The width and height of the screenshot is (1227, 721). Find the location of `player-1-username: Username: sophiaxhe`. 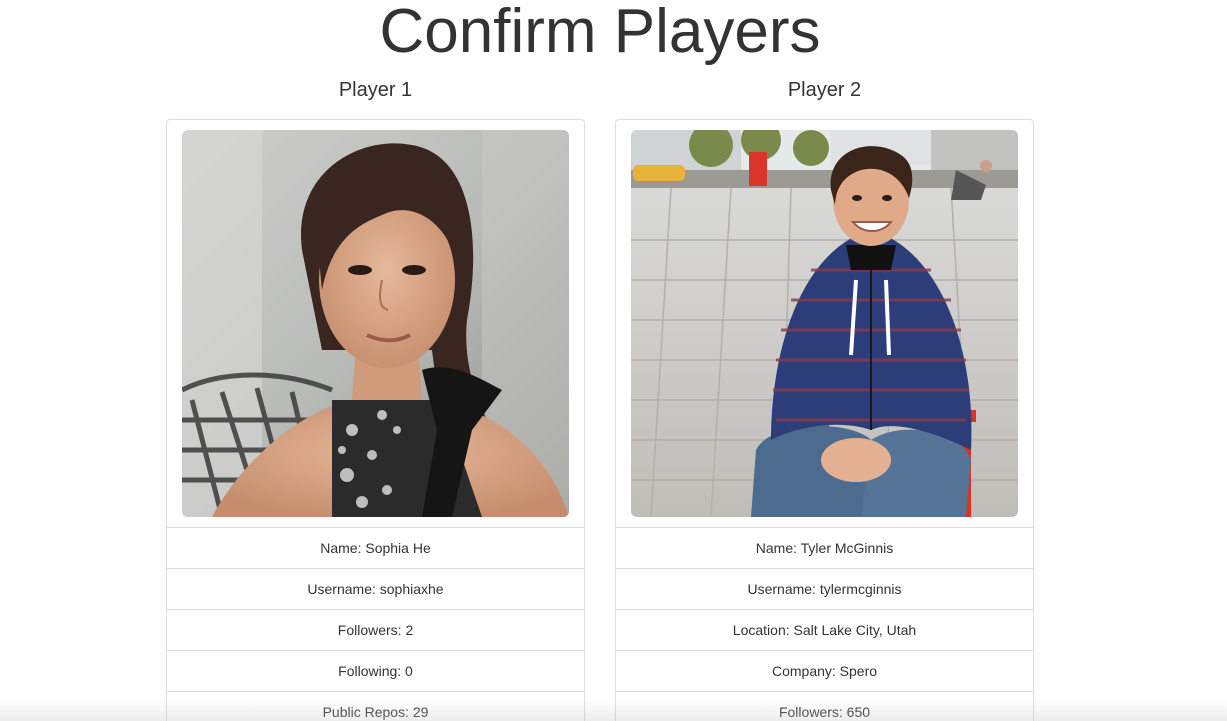

player-1-username: Username: sophiaxhe is located at coordinates (375, 588).